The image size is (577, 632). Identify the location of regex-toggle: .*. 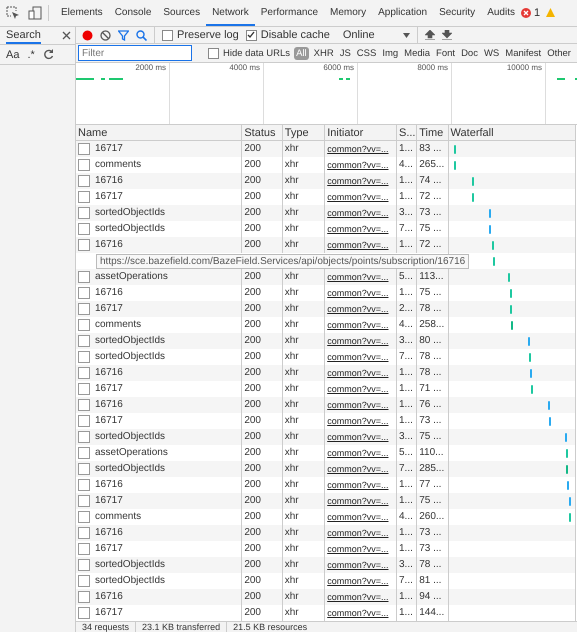
(31, 54).